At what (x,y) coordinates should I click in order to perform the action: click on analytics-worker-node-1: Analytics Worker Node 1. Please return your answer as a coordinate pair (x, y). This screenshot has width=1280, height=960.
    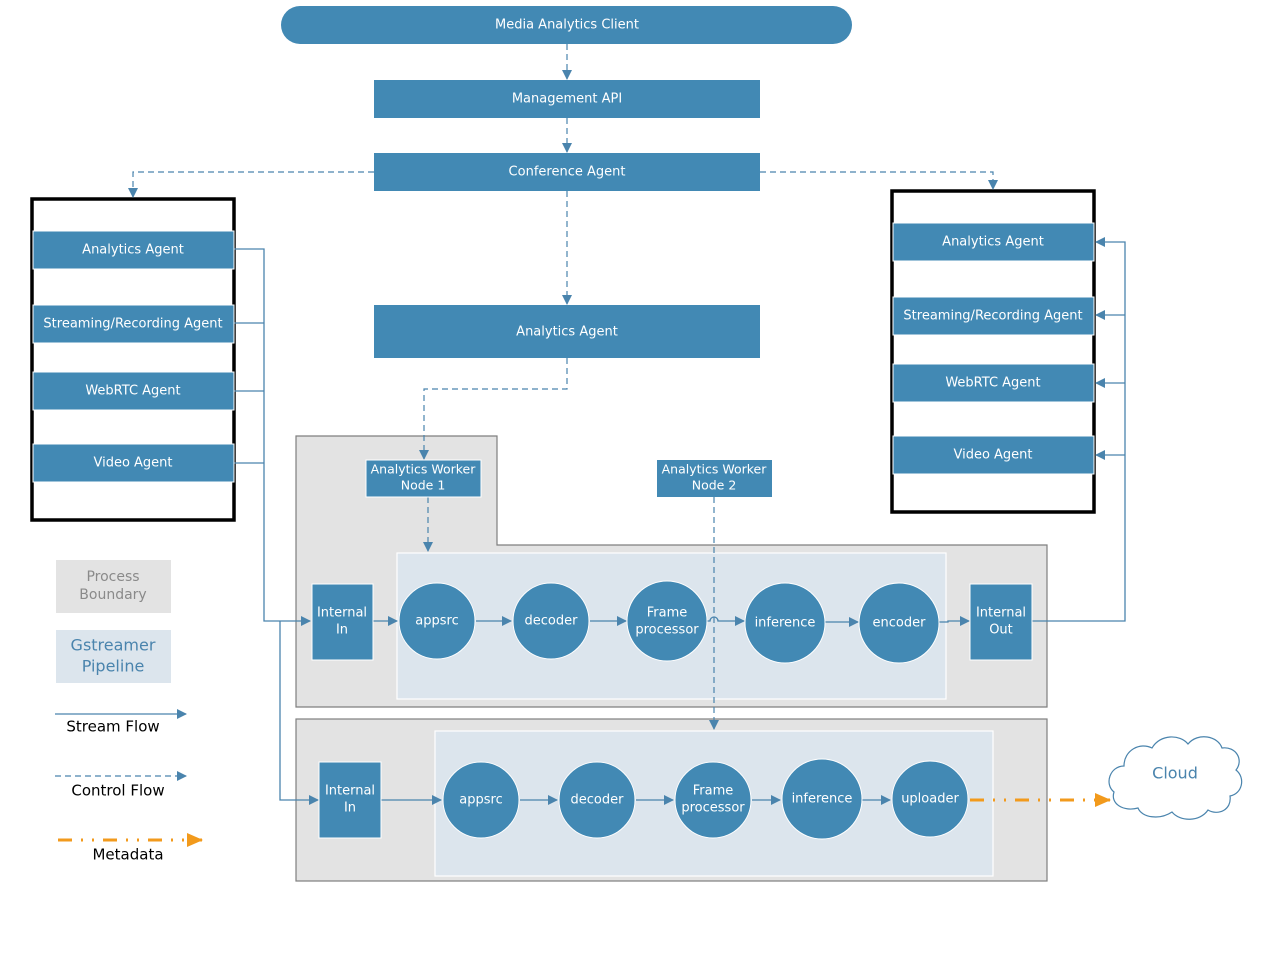
    Looking at the image, I should click on (423, 478).